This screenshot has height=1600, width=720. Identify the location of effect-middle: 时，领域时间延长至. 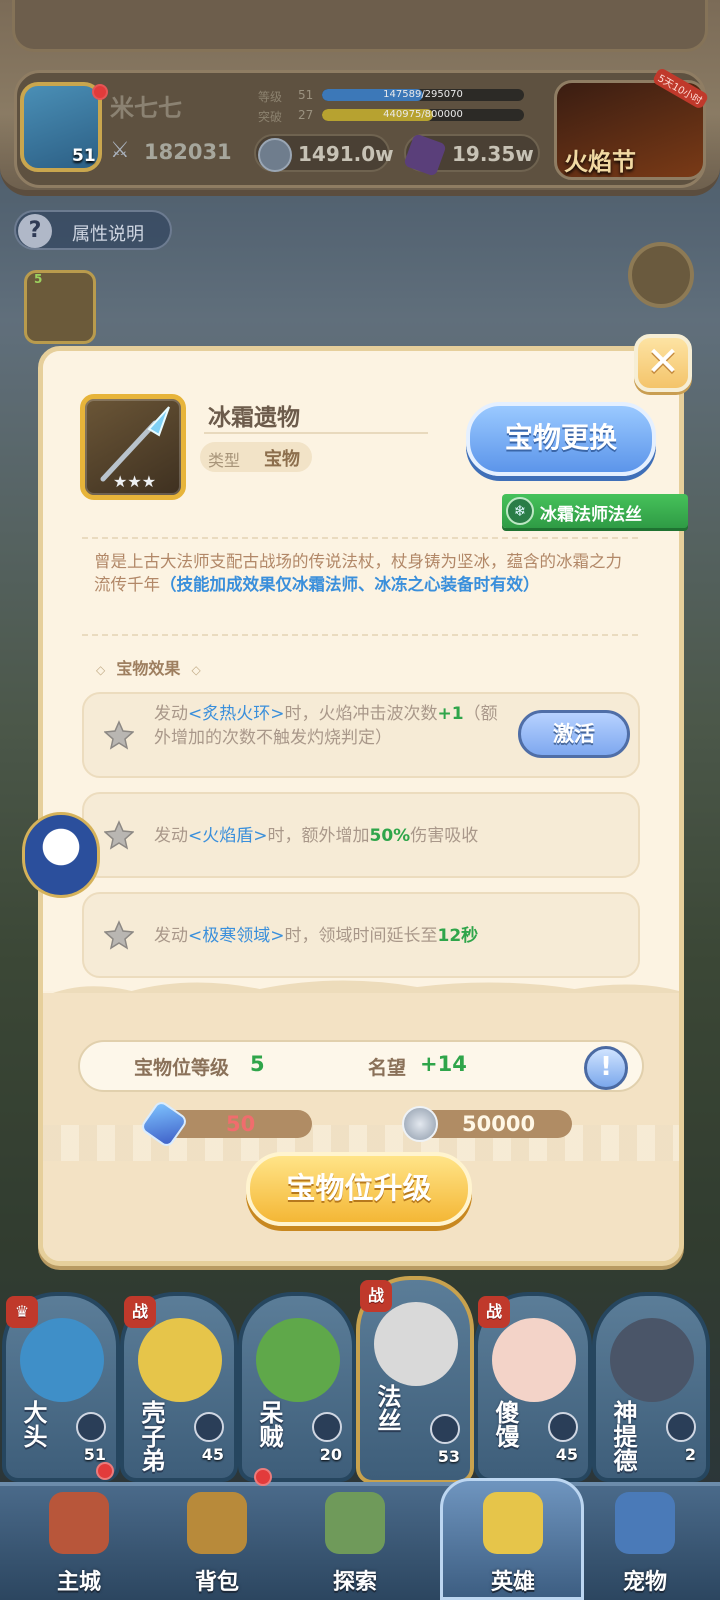
(361, 936).